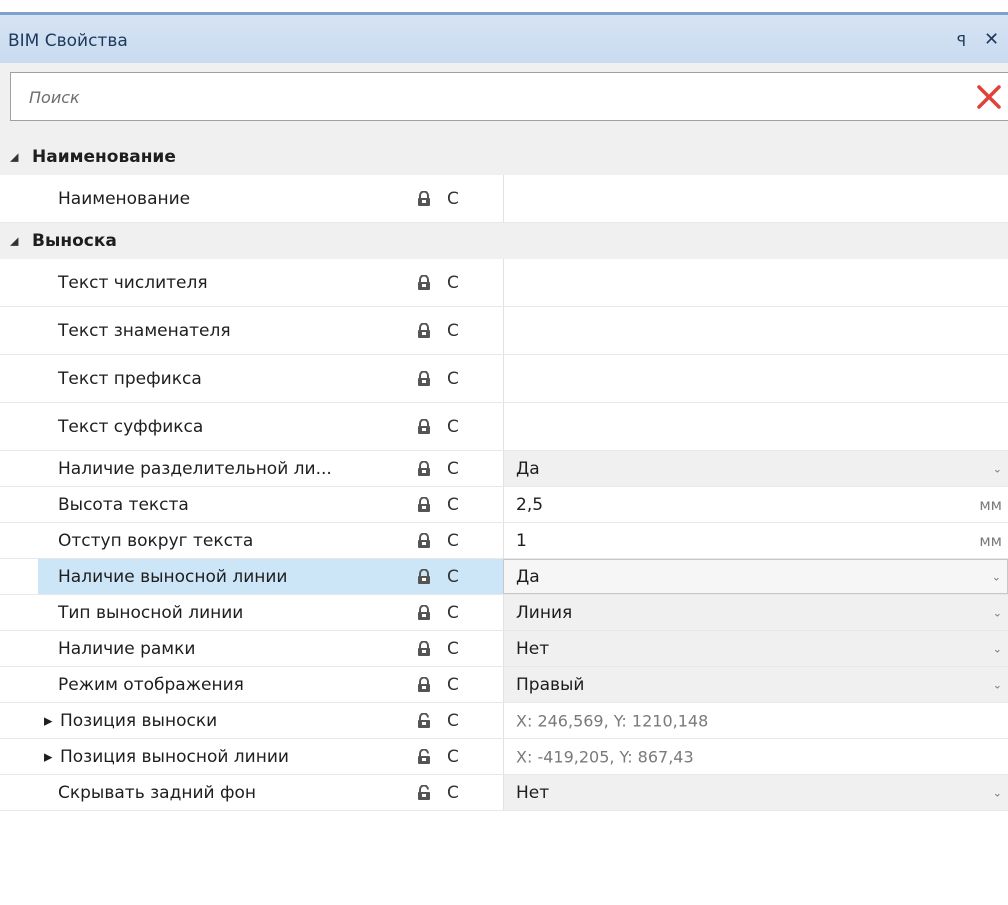 Image resolution: width=1008 pixels, height=905 pixels. What do you see at coordinates (755, 612) in the screenshot?
I see `property-dropdown: Линия ⌄` at bounding box center [755, 612].